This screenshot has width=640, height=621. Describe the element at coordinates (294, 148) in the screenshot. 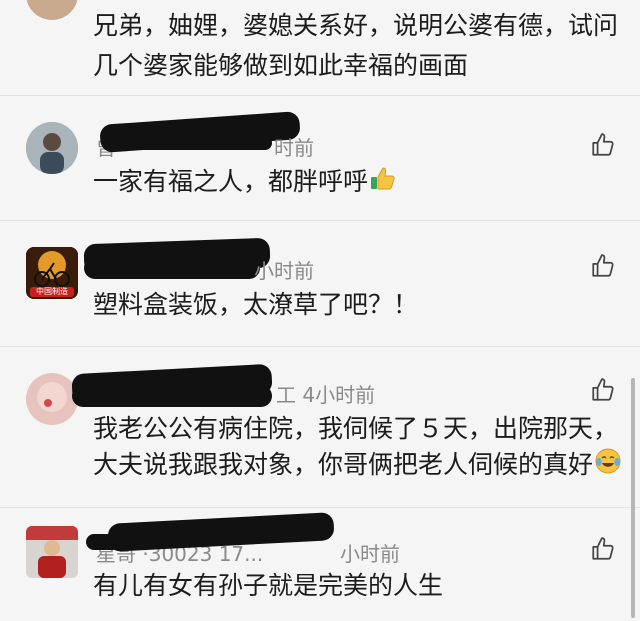

I see `timestamp: 时前` at that location.